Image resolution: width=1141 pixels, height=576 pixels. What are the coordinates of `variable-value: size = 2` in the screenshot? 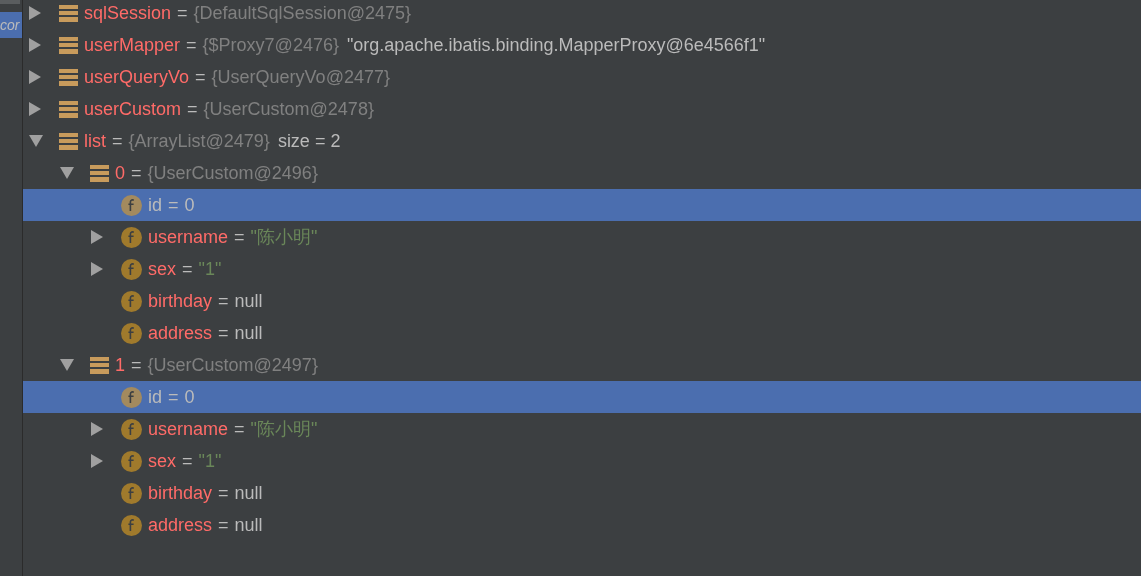 It's located at (309, 141).